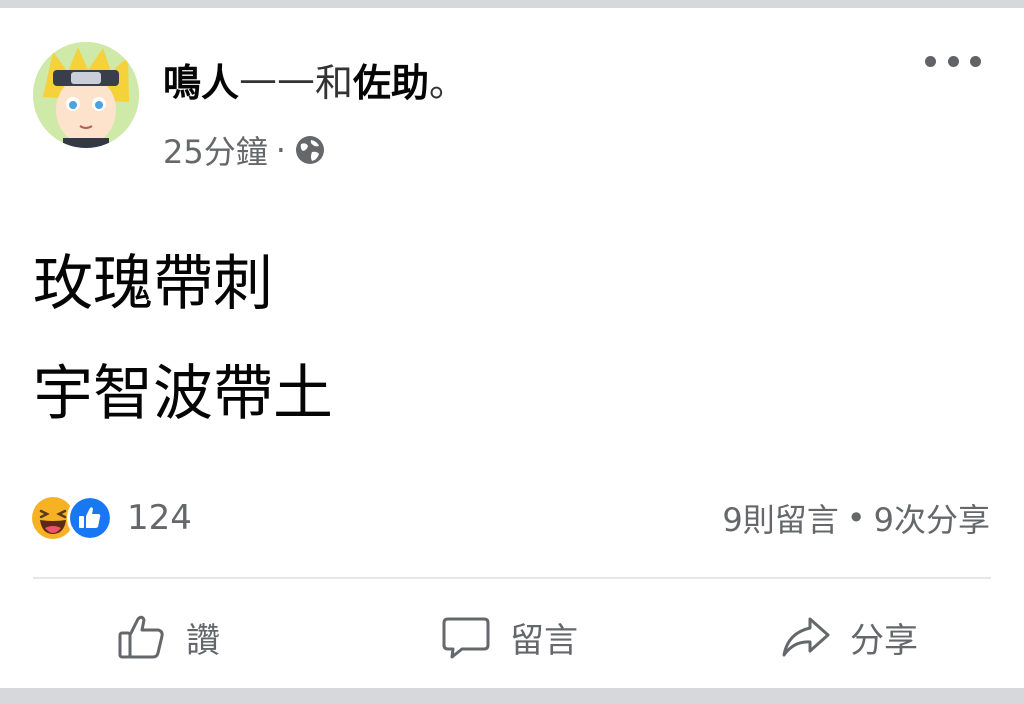 The height and width of the screenshot is (704, 1024). I want to click on reaction-count: 124, so click(159, 518).